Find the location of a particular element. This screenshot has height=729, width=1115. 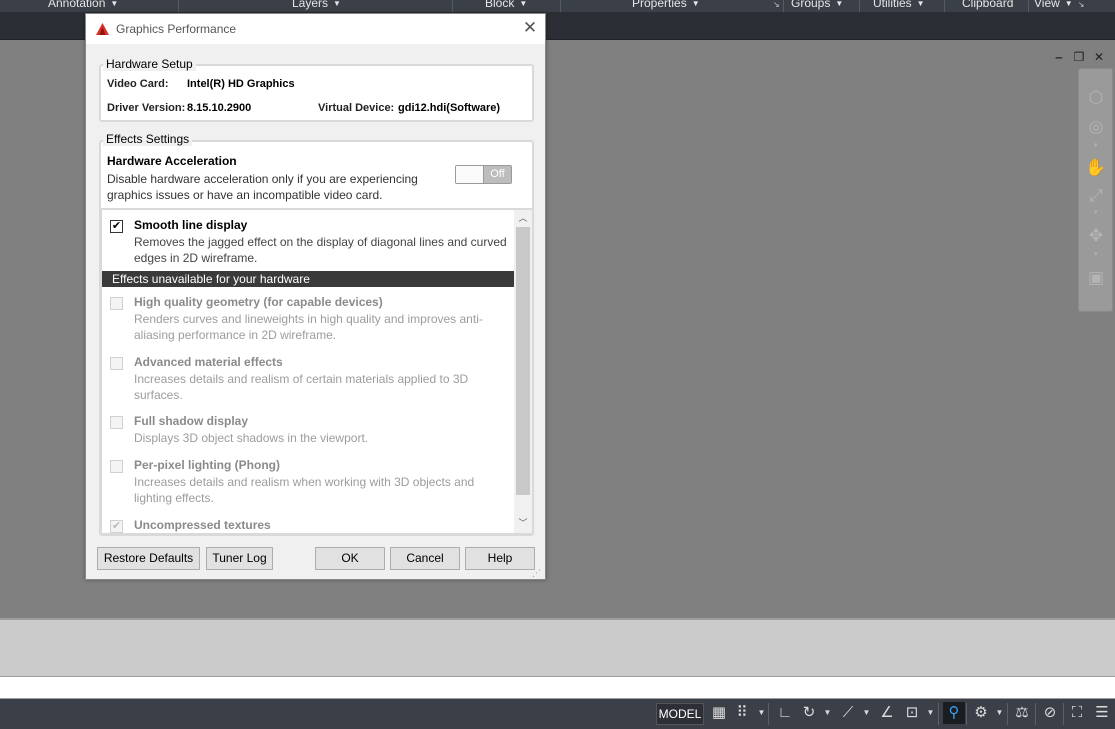

full-shadow-checkbox is located at coordinates (116, 422).